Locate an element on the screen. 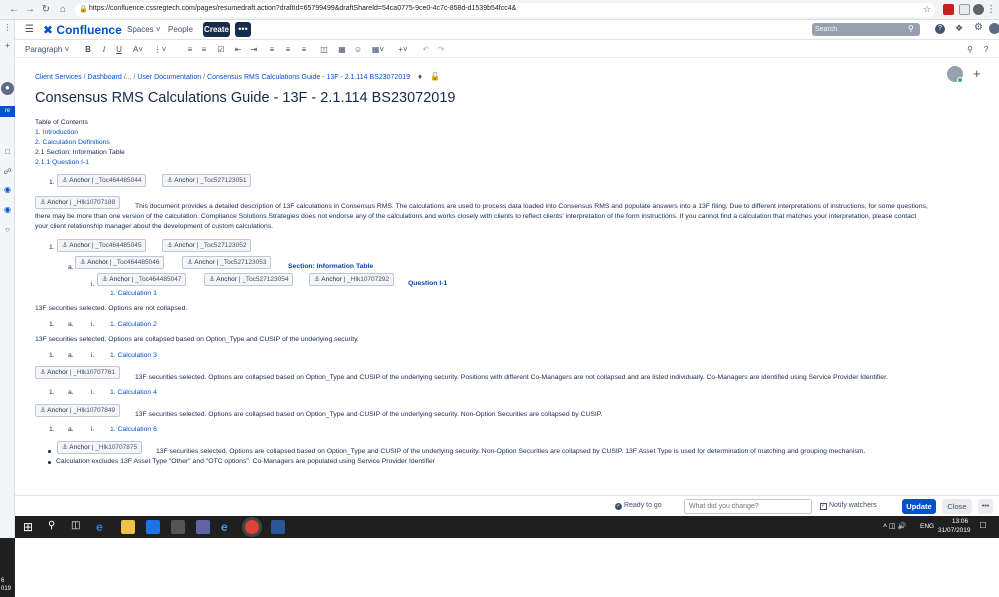  notifications-icon: ❖ is located at coordinates (959, 28).